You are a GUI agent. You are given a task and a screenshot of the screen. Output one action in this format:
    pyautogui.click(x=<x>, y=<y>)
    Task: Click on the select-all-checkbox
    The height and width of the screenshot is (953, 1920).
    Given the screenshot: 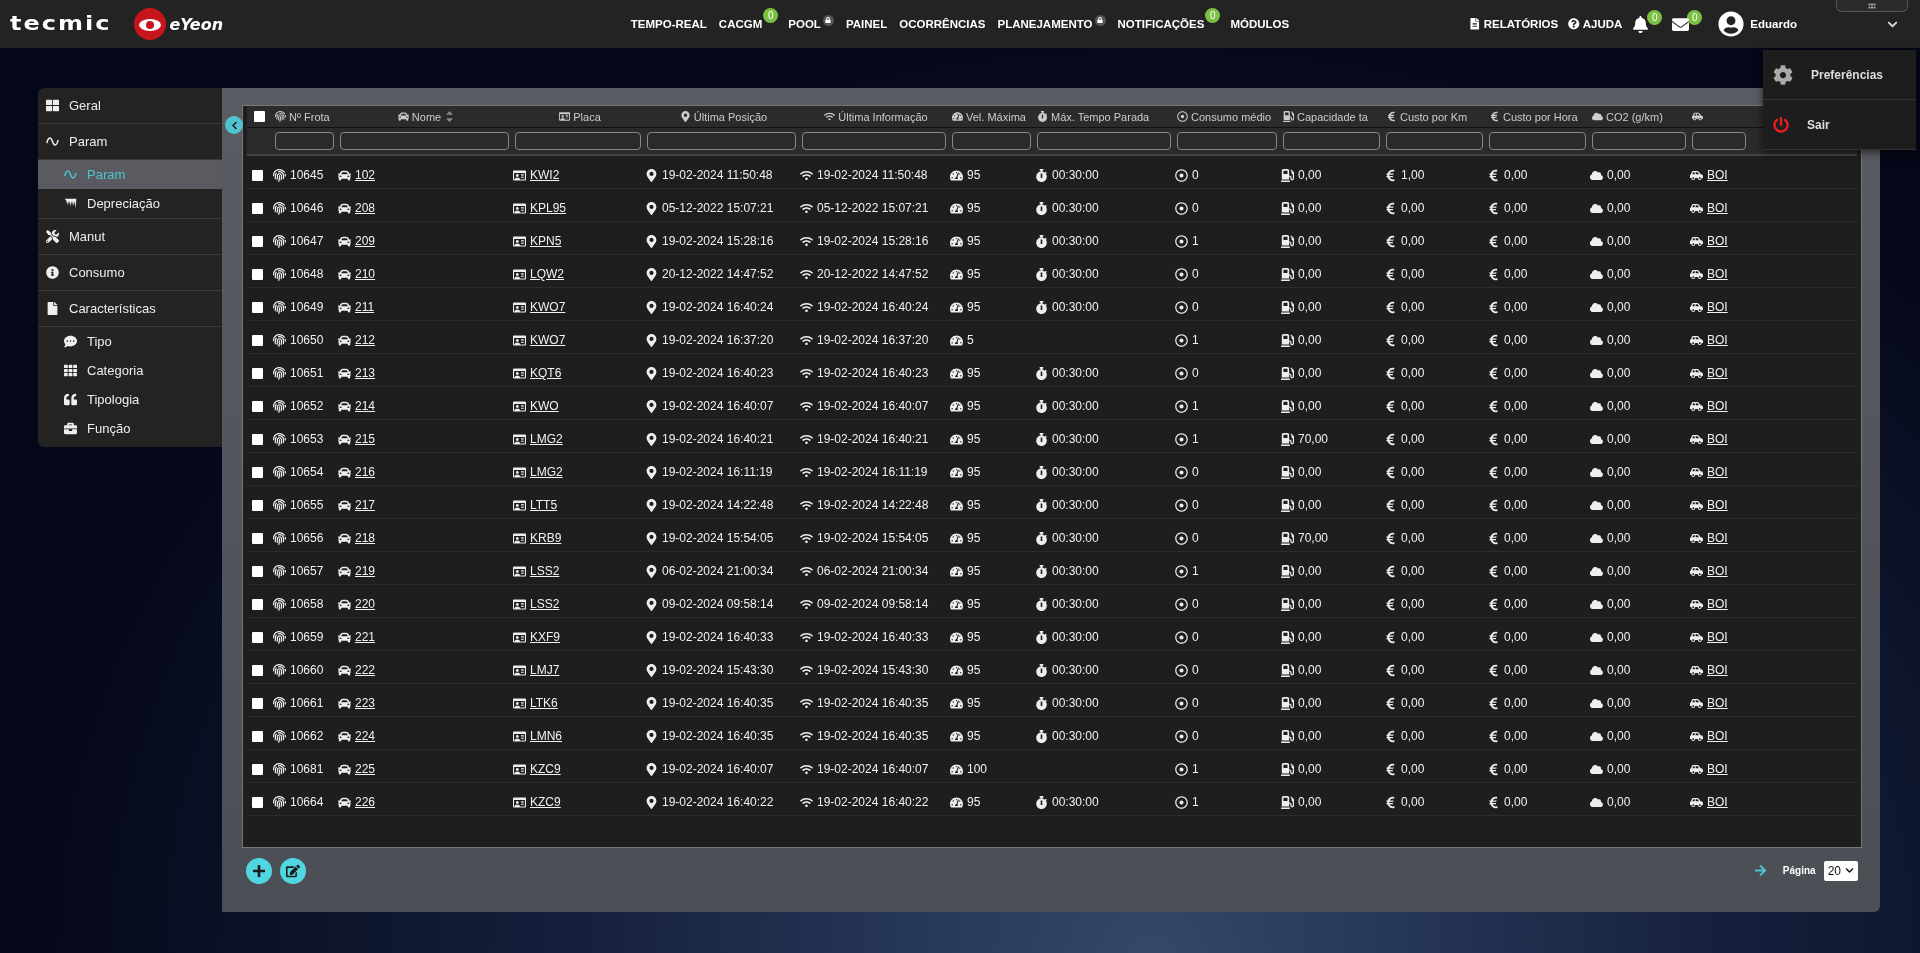 What is the action you would take?
    pyautogui.click(x=259, y=116)
    